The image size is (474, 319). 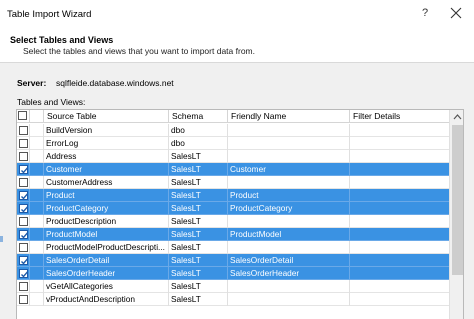 I want to click on table-row: ErrorLog dbo, so click(x=233, y=143).